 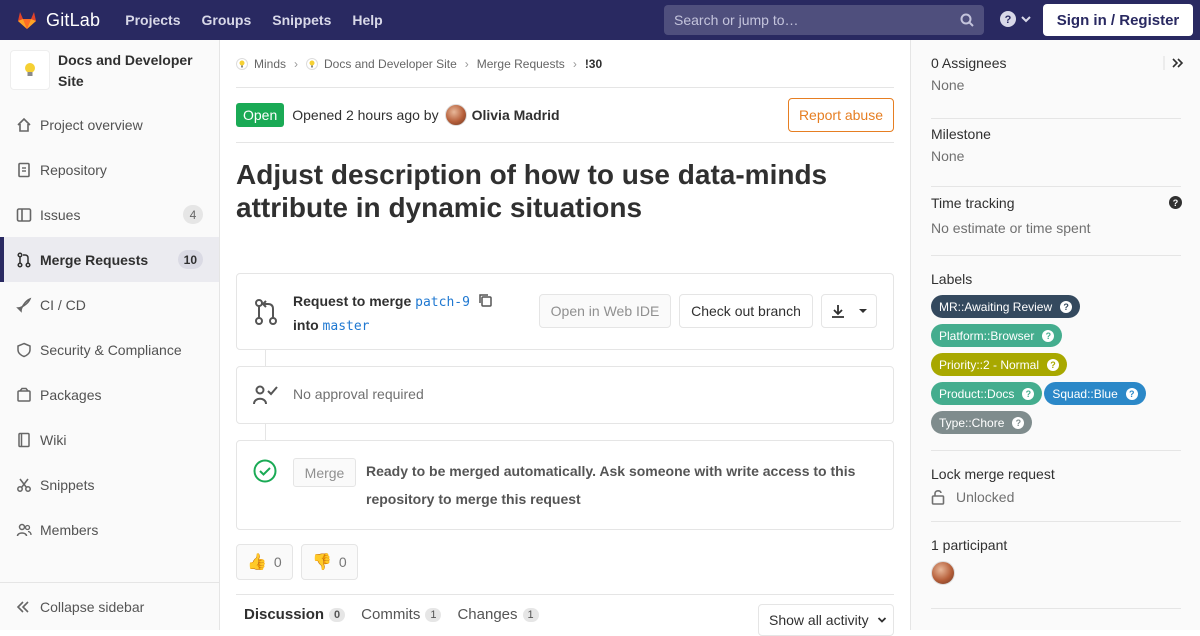 I want to click on copy-icon, so click(x=485, y=300).